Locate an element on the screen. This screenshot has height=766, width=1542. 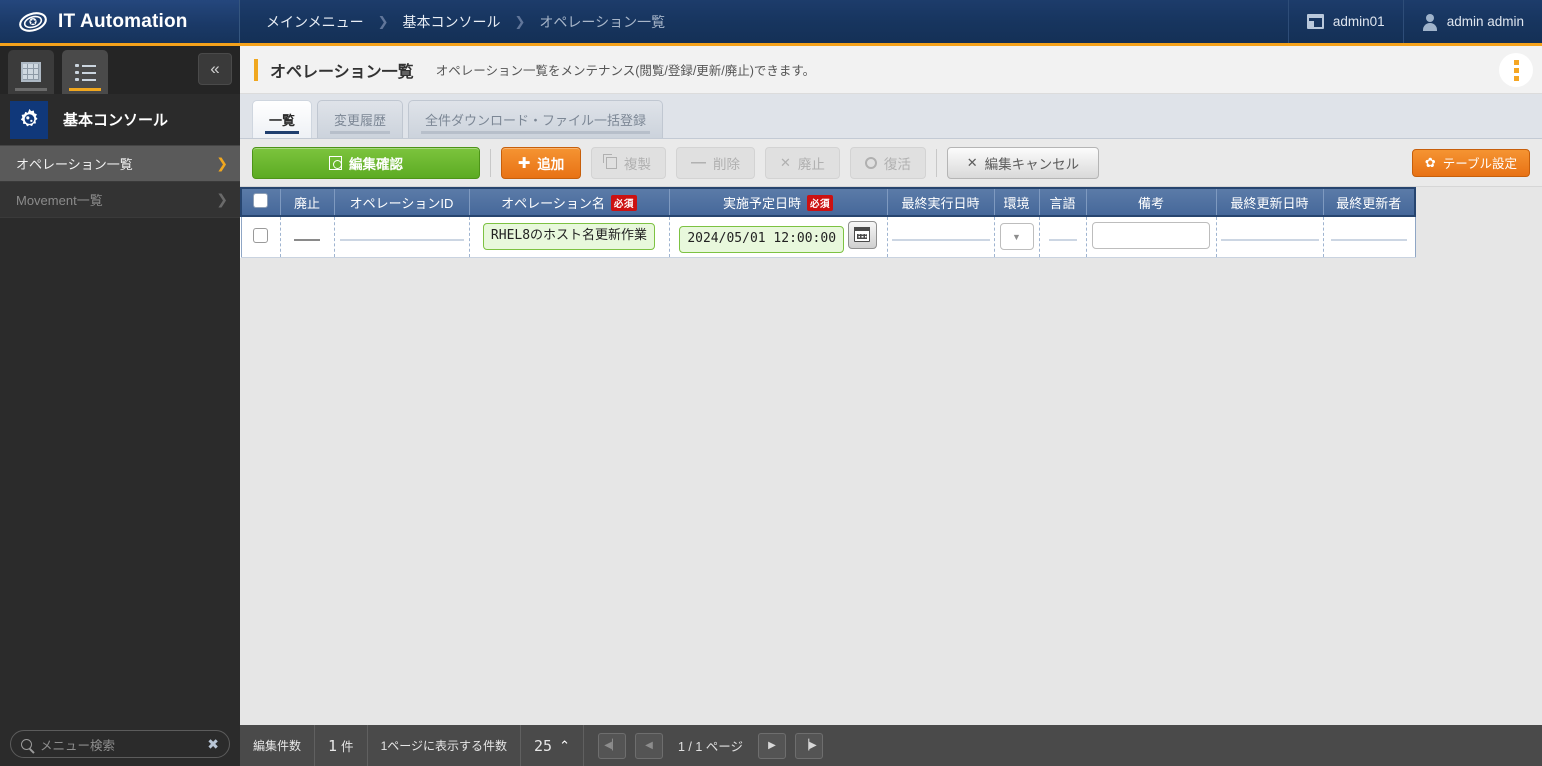
table-header-scheduled-datetime: 実施予定日時 必須 is located at coordinates (778, 202).